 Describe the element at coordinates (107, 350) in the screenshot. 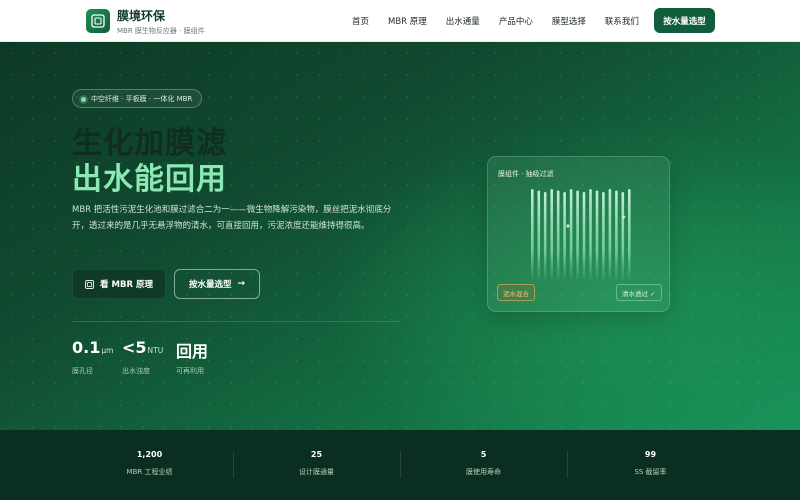

I see `stat-pore-size-unit: μm` at that location.